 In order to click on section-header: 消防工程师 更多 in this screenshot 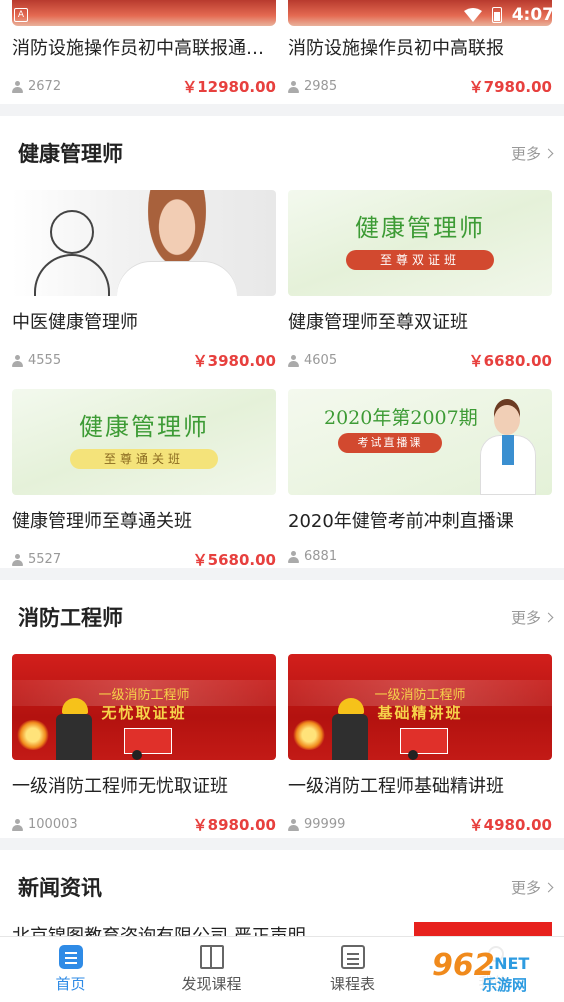, I will do `click(282, 617)`.